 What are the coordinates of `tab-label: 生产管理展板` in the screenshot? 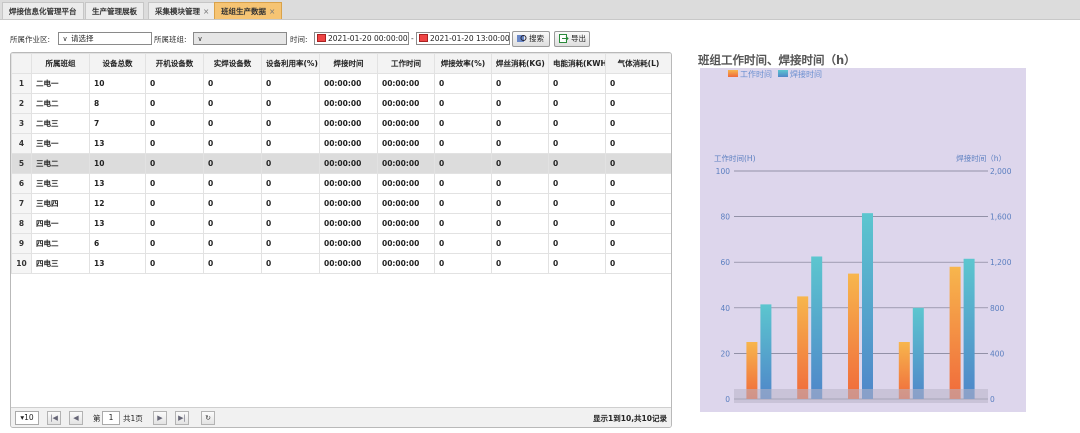 It's located at (114, 11).